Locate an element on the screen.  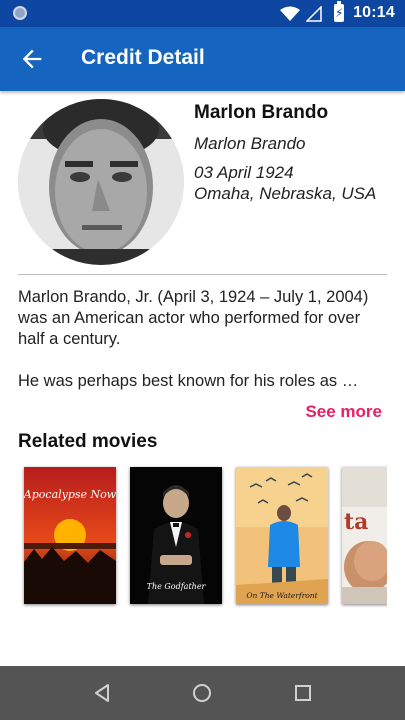
see-more-button: See more is located at coordinates (343, 412).